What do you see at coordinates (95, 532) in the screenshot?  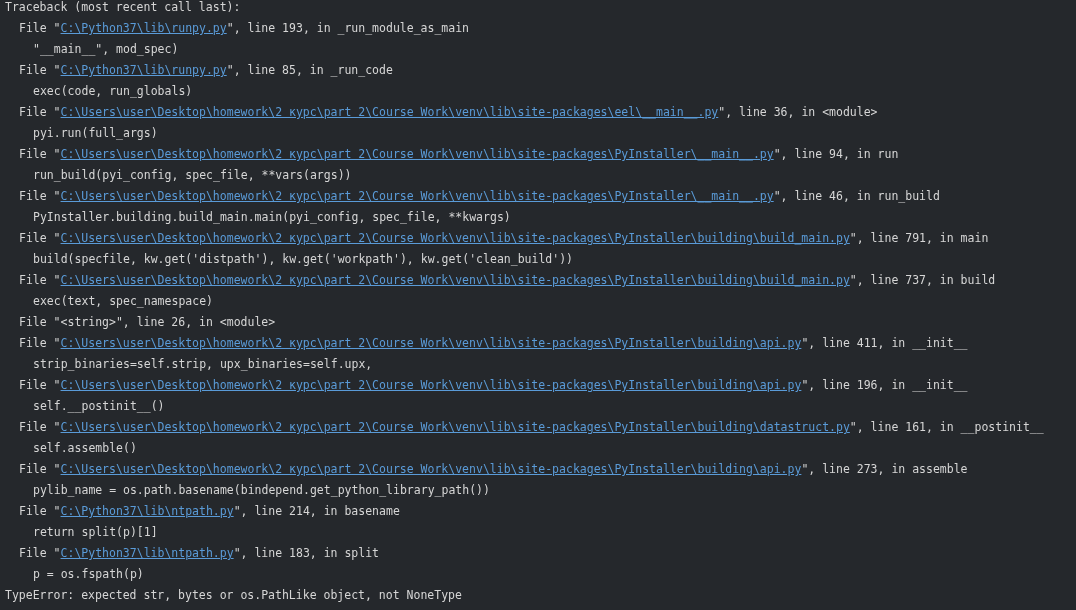 I see `source-code-line: return split(p)[1]` at bounding box center [95, 532].